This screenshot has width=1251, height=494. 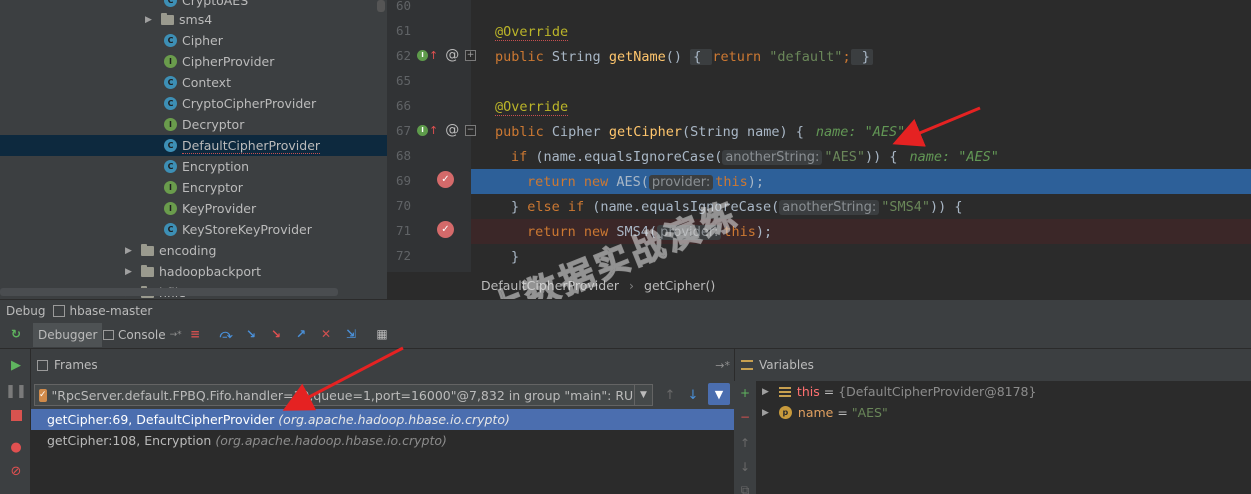 I want to click on tree-item-encryption: C Encryption, so click(x=206, y=166).